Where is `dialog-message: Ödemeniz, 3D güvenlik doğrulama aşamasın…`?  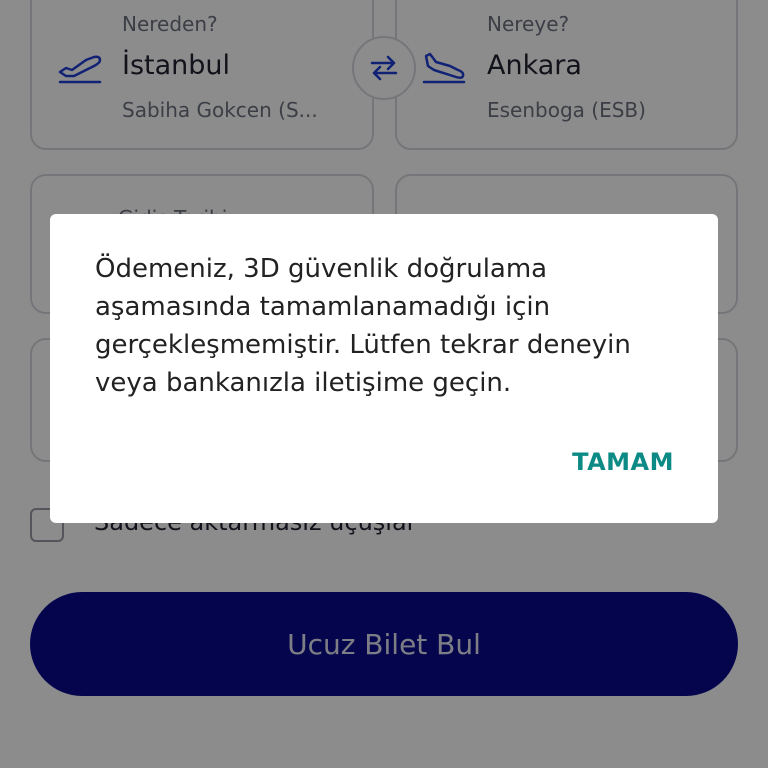 dialog-message: Ödemeniz, 3D güvenlik doğrulama aşamasın… is located at coordinates (363, 326).